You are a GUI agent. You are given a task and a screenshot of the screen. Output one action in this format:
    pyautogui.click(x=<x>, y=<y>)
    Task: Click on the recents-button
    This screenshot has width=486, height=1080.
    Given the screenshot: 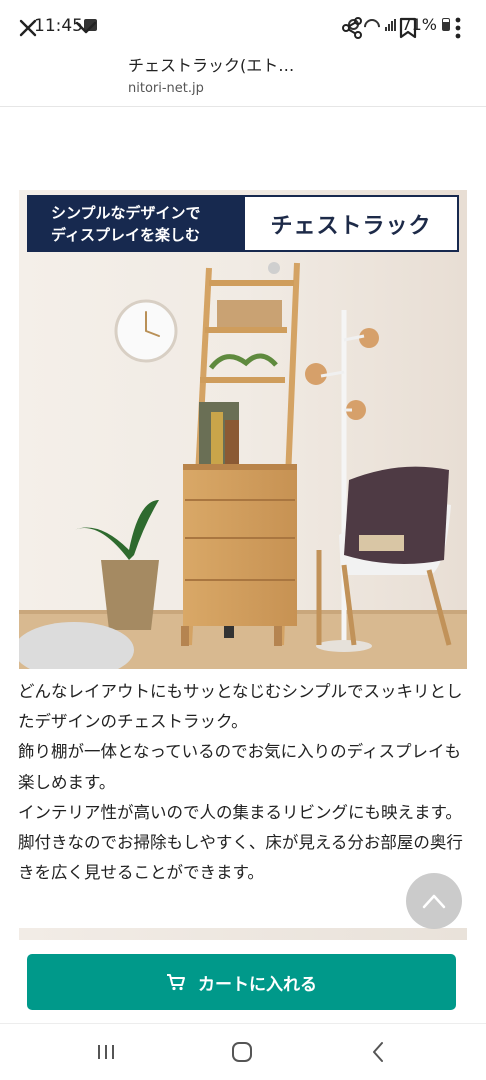 What is the action you would take?
    pyautogui.click(x=106, y=1052)
    